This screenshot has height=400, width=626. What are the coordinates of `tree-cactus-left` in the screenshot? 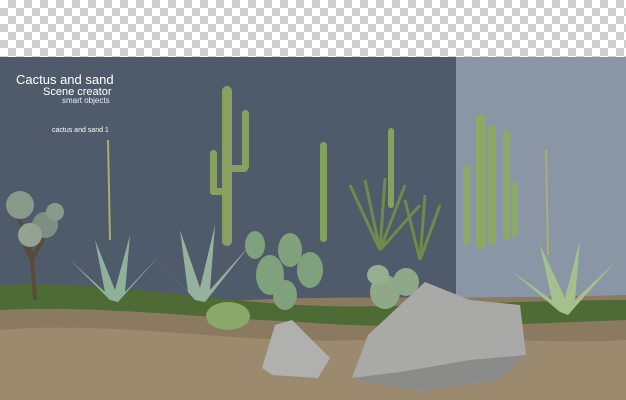 It's located at (35, 246).